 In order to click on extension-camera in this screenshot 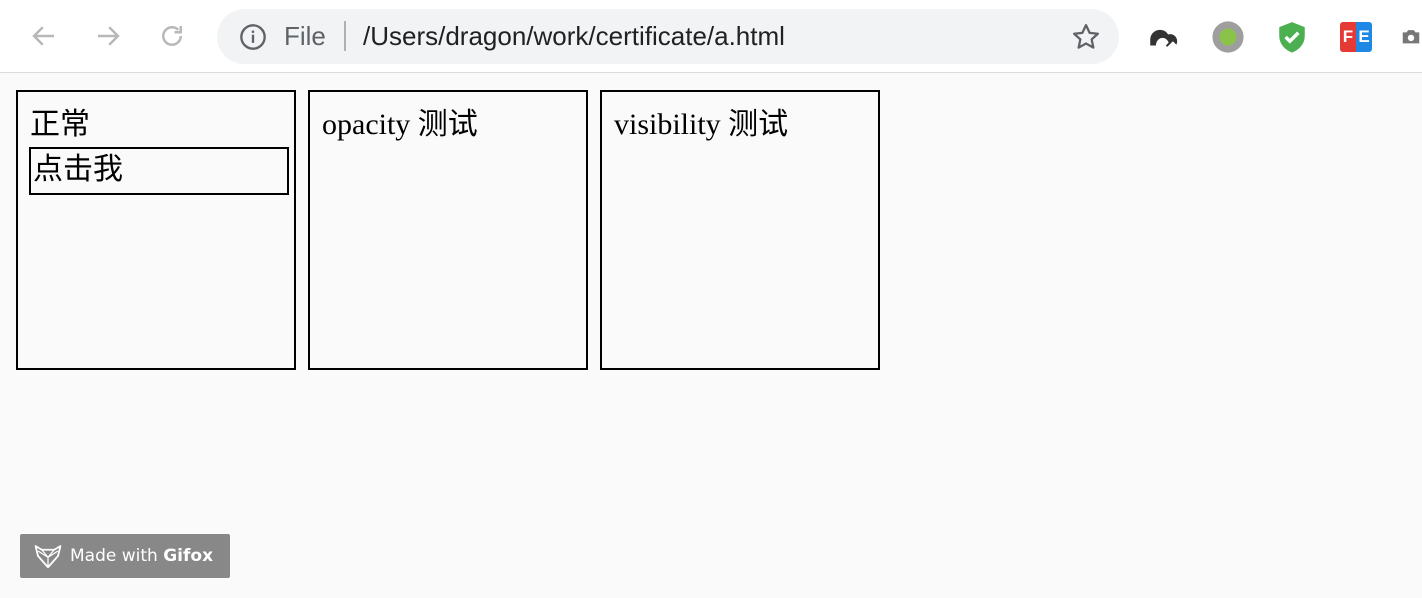, I will do `click(1411, 37)`.